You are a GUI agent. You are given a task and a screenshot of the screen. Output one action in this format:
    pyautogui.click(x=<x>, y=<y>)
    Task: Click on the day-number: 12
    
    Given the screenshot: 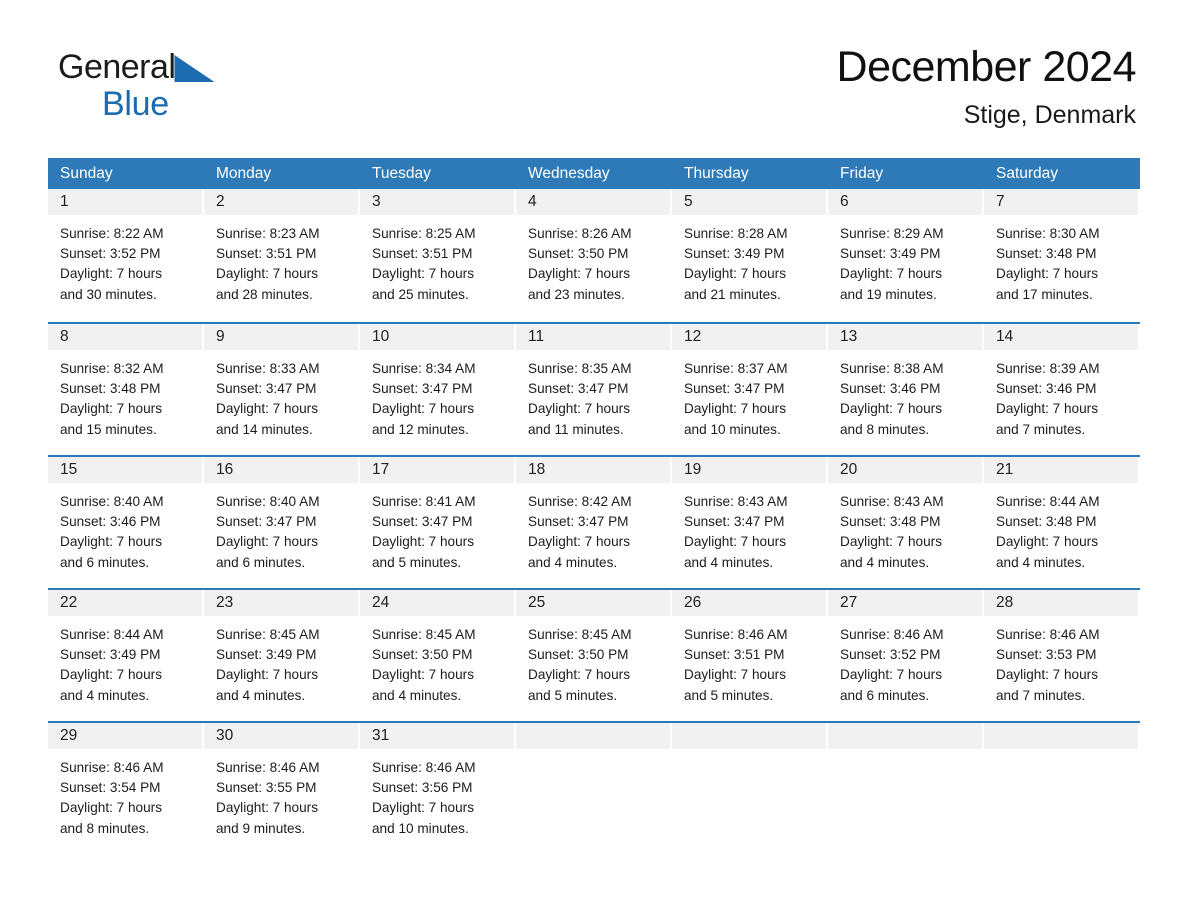 What is the action you would take?
    pyautogui.click(x=693, y=336)
    